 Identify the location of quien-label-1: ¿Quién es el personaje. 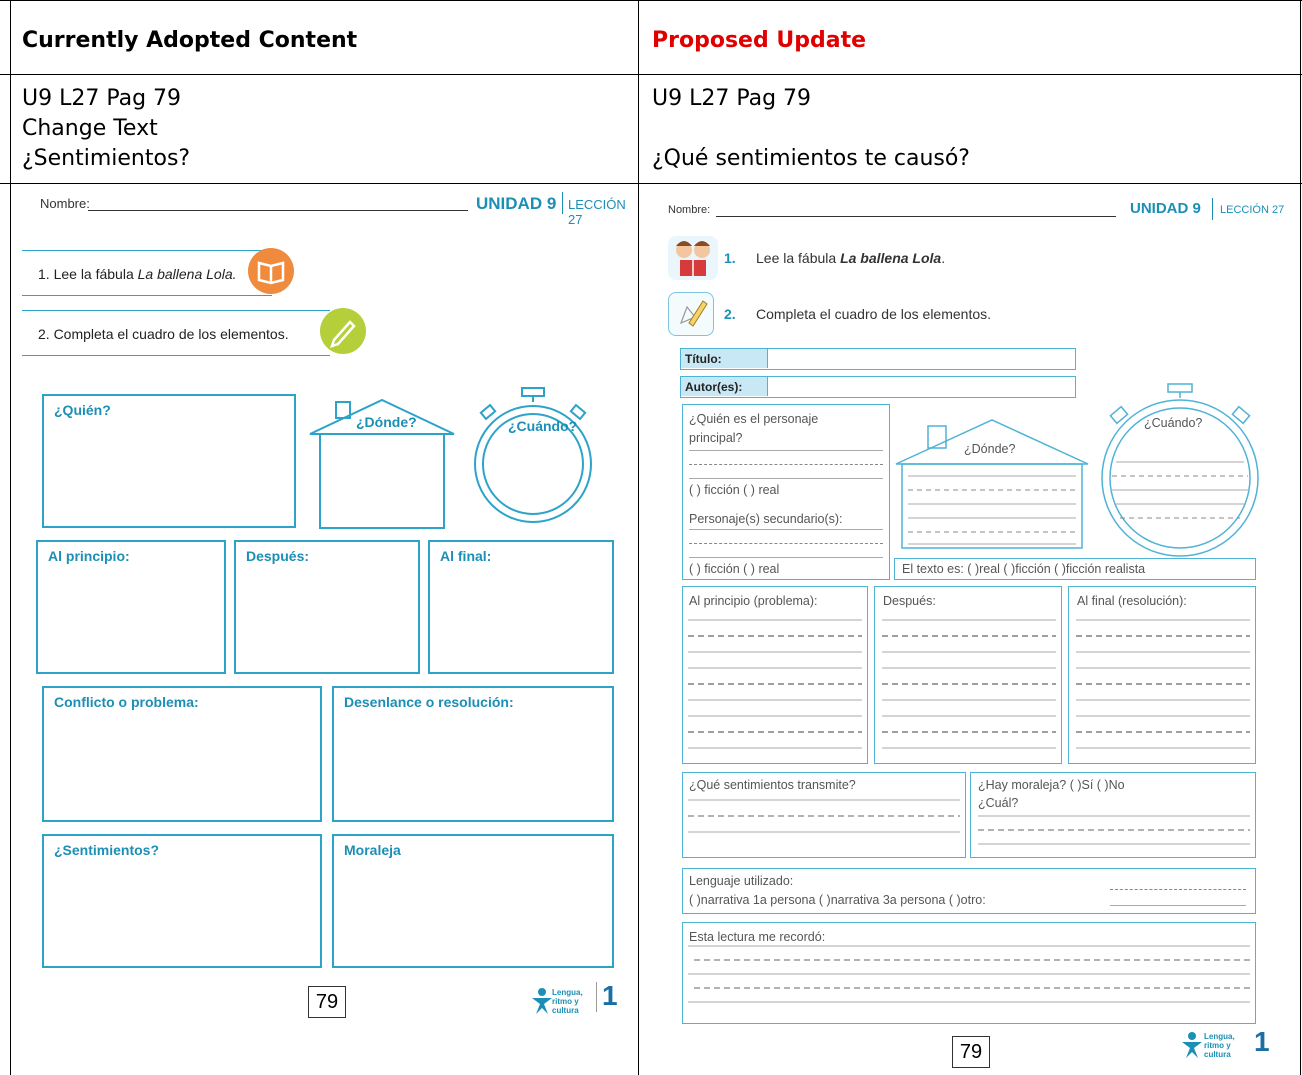
(754, 419).